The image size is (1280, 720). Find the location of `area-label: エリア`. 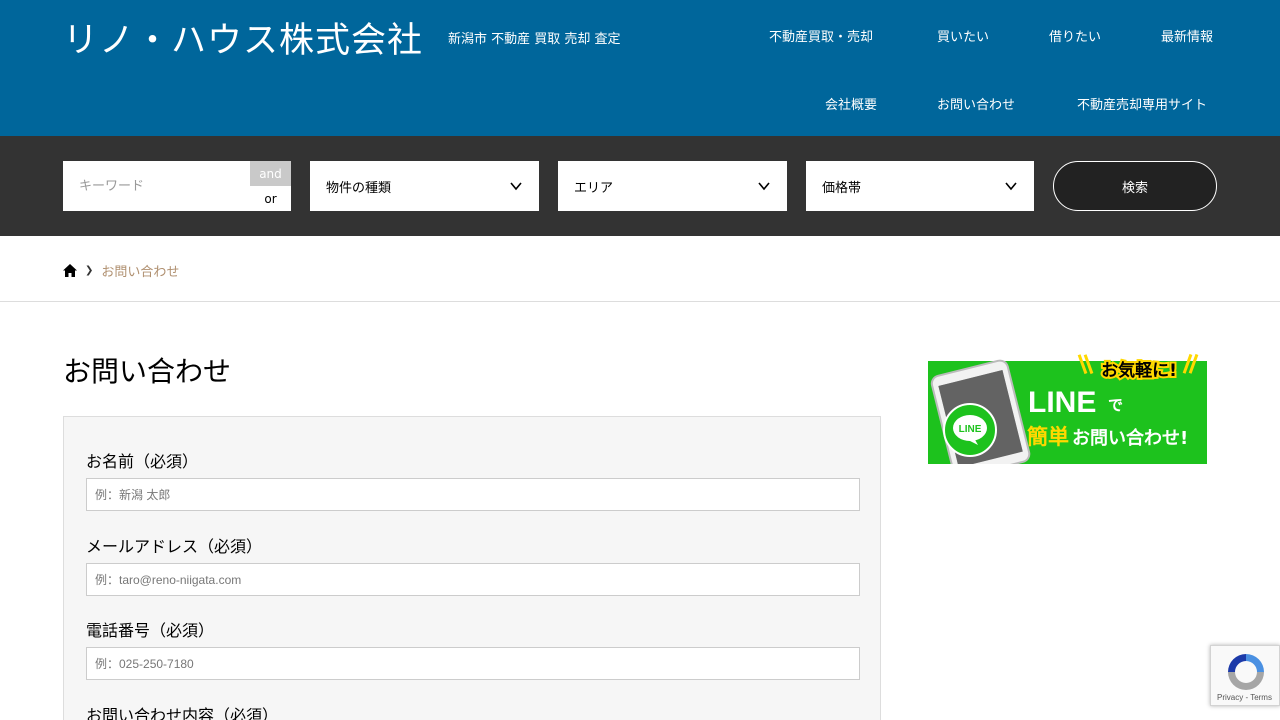

area-label: エリア is located at coordinates (594, 188).